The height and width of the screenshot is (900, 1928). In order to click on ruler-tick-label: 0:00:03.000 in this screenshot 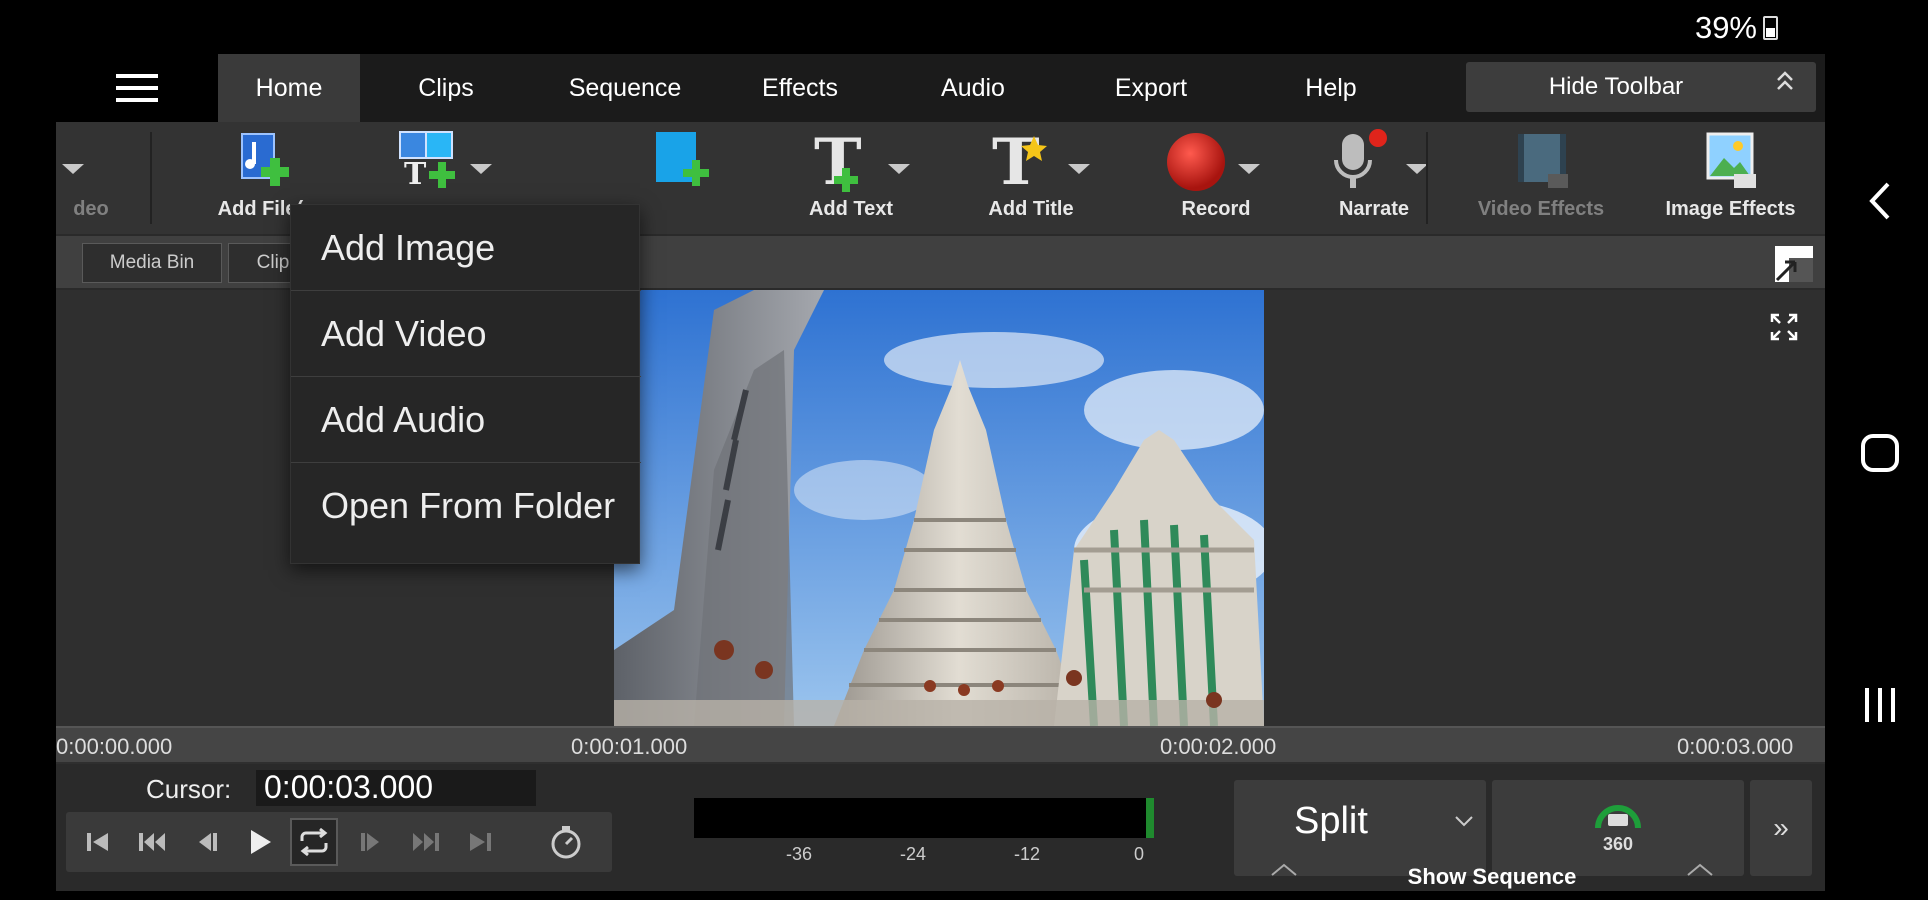, I will do `click(1735, 746)`.